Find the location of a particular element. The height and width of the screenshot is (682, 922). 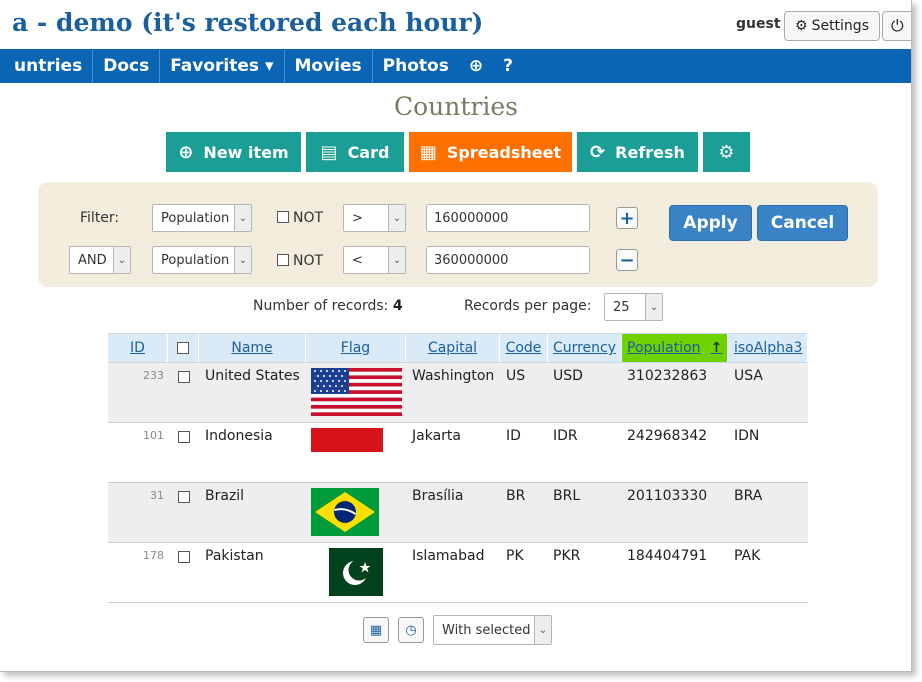

flag-brazil is located at coordinates (345, 512).